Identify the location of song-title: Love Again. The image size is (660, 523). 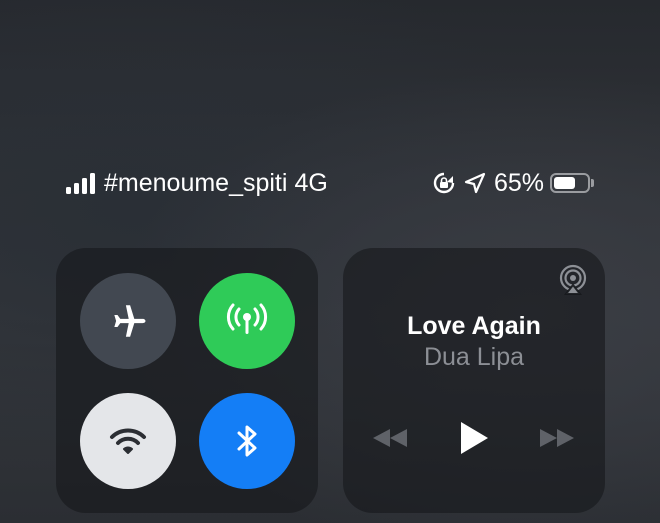
(474, 326).